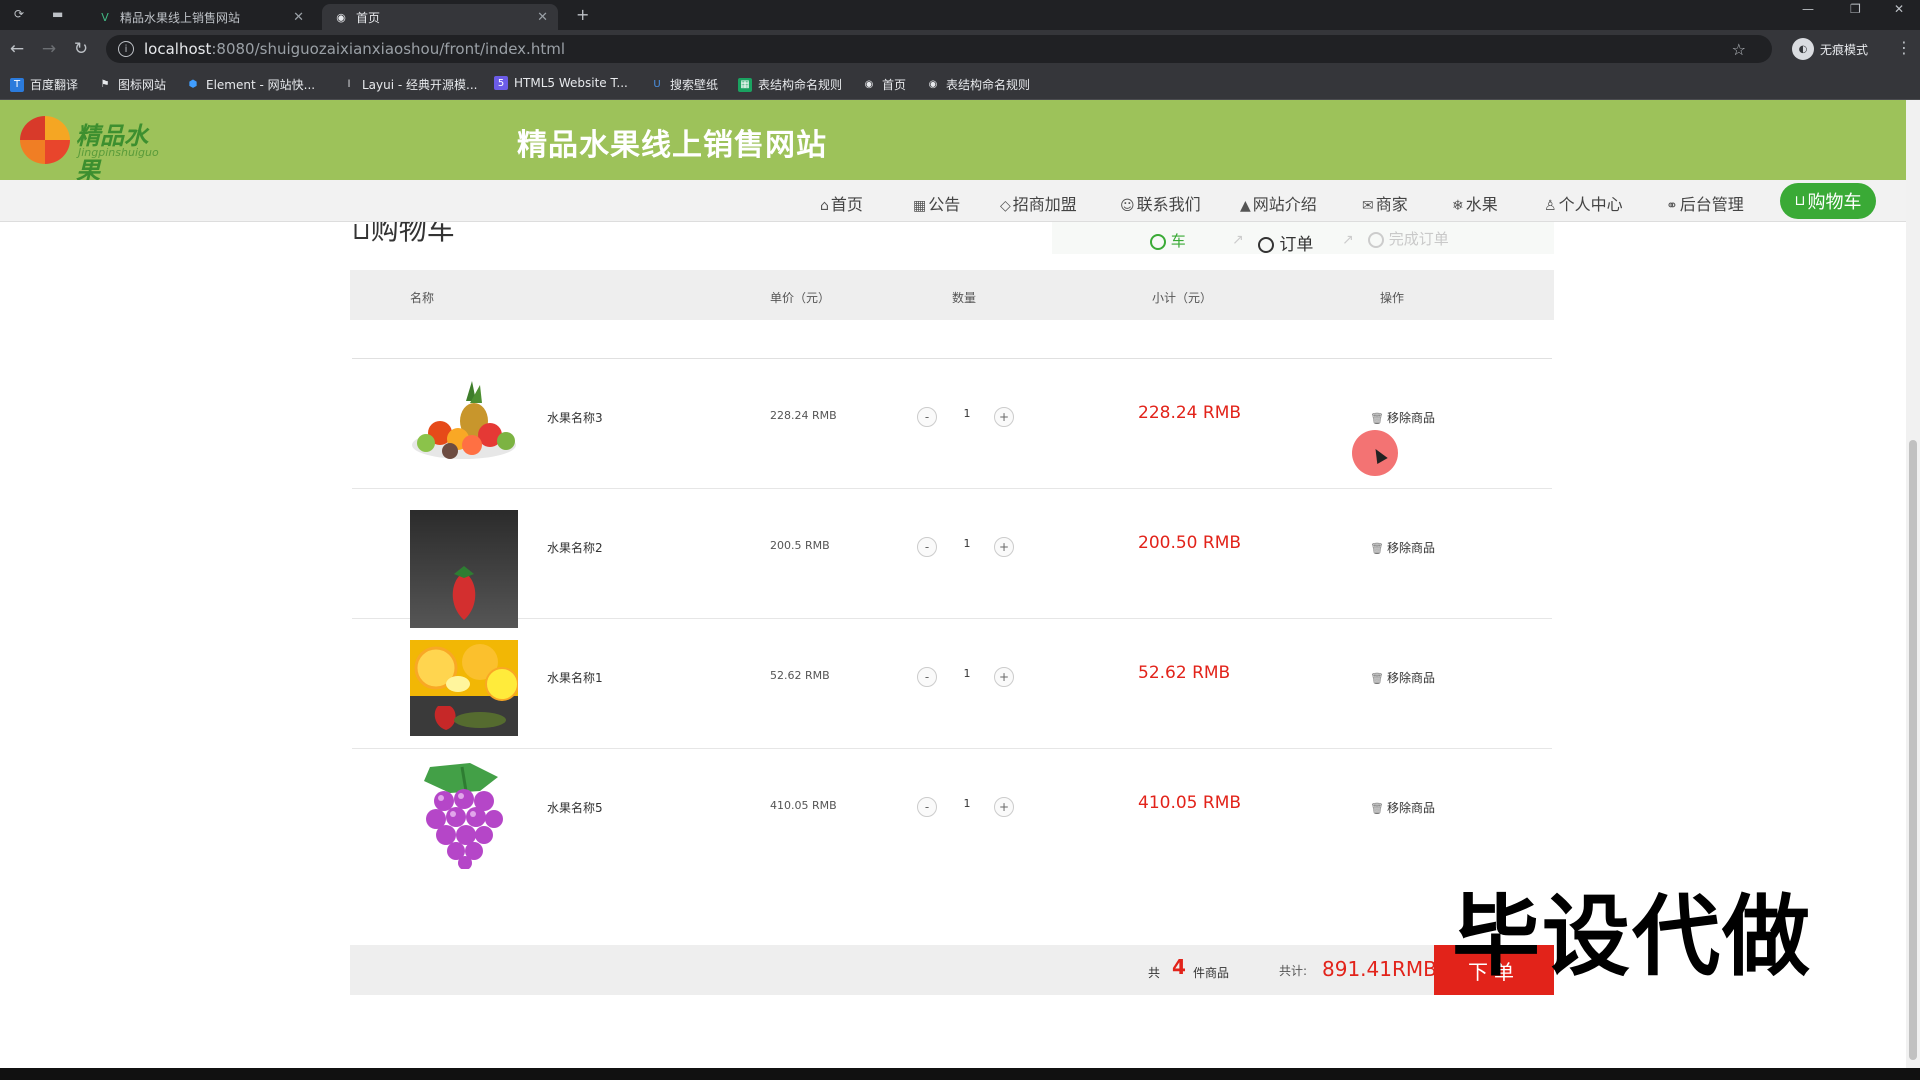  Describe the element at coordinates (944, 204) in the screenshot. I see `nav-label: 公告` at that location.